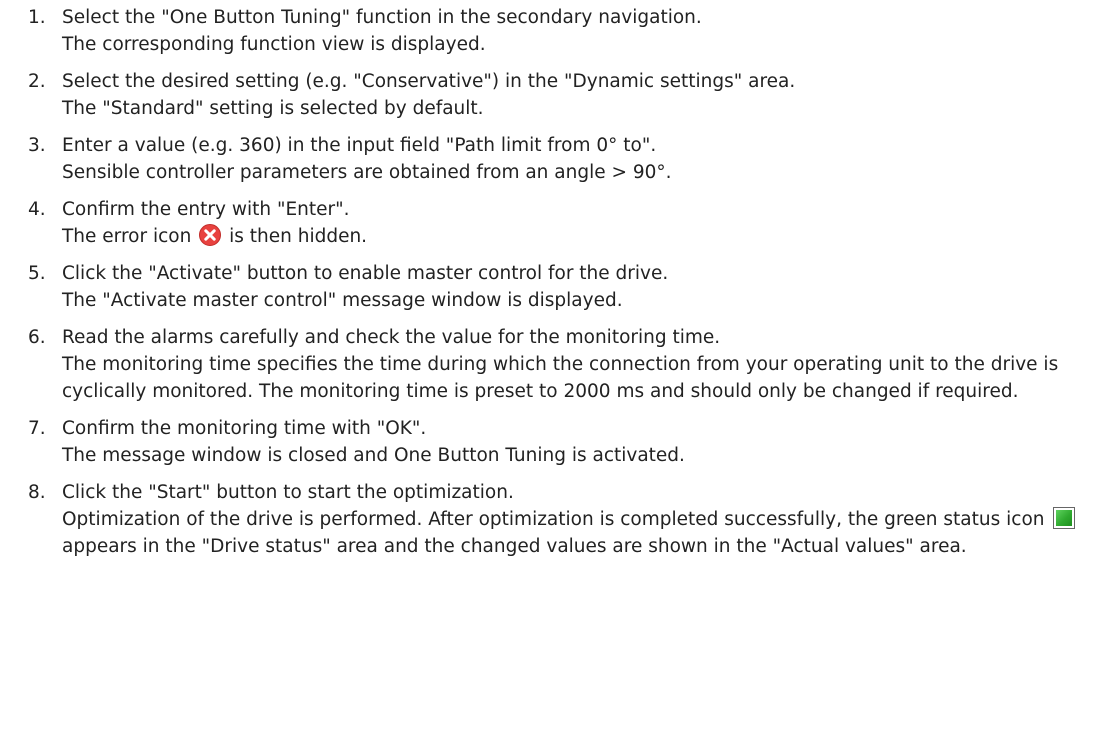  Describe the element at coordinates (37, 273) in the screenshot. I see `step-number: 5.` at that location.